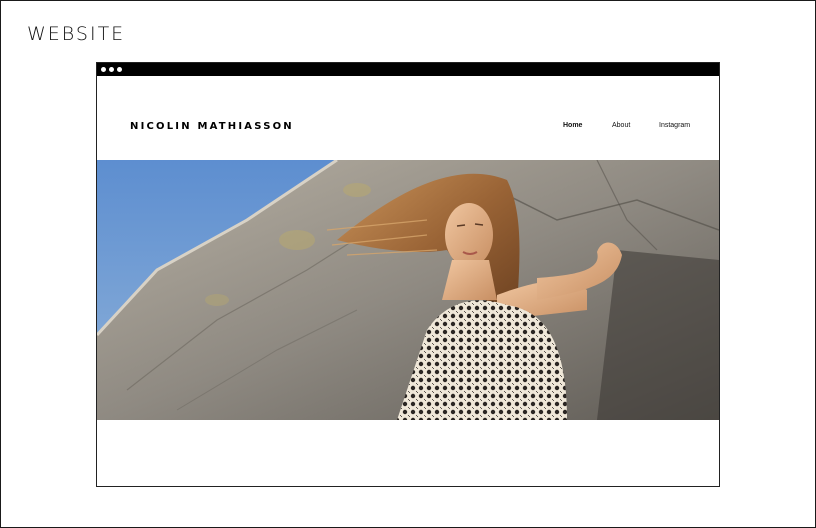 Image resolution: width=816 pixels, height=528 pixels. Describe the element at coordinates (408, 118) in the screenshot. I see `site-header: NICOLIN MATHIASSON Home About Instagram` at that location.